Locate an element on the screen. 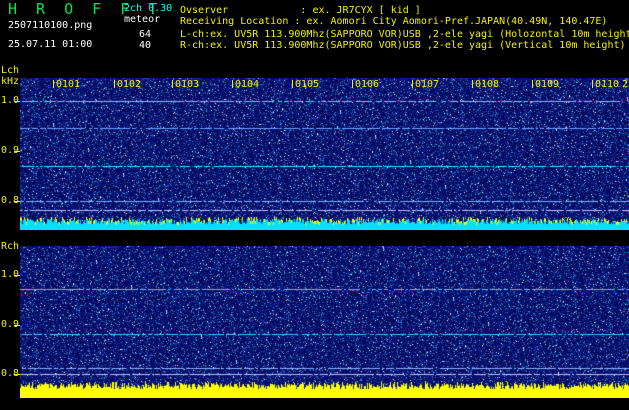 Image resolution: width=629 pixels, height=410 pixels. rch-meteor-count: 40 is located at coordinates (145, 45).